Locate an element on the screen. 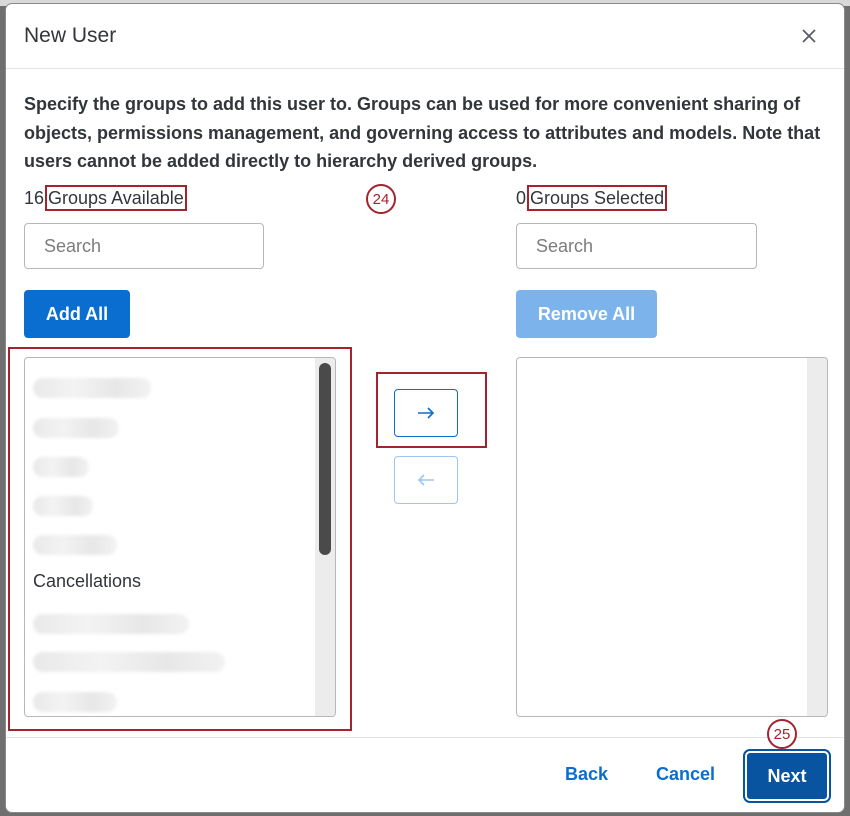  callout-marker: 25 is located at coordinates (782, 734).